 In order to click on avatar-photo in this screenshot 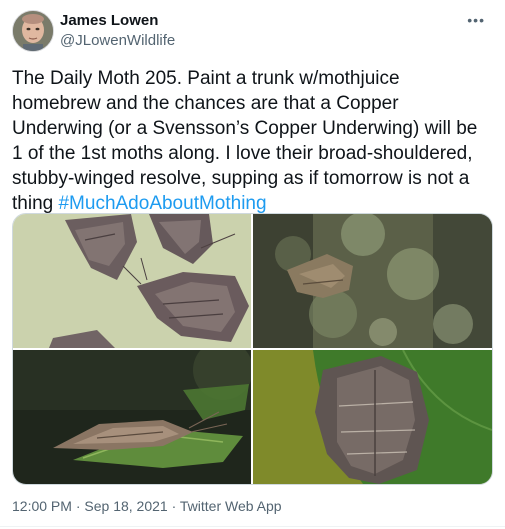, I will do `click(33, 31)`.